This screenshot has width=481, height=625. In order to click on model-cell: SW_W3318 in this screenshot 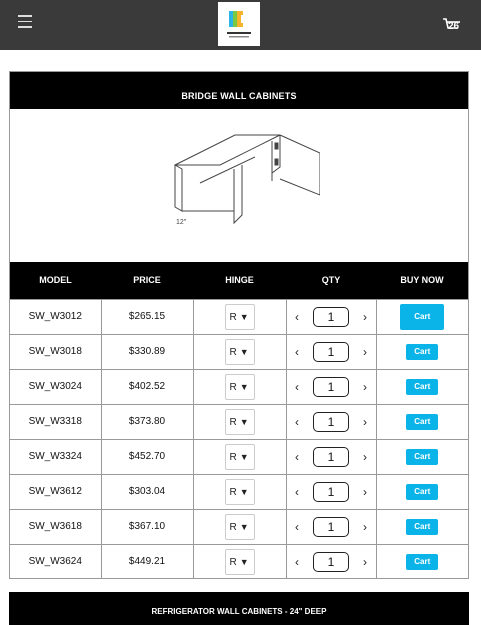, I will do `click(55, 421)`.